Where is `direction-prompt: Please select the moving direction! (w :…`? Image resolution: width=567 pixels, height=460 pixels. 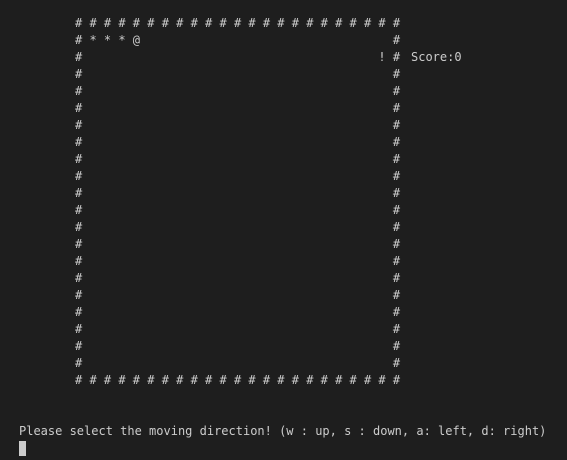 direction-prompt: Please select the moving direction! (w :… is located at coordinates (283, 431).